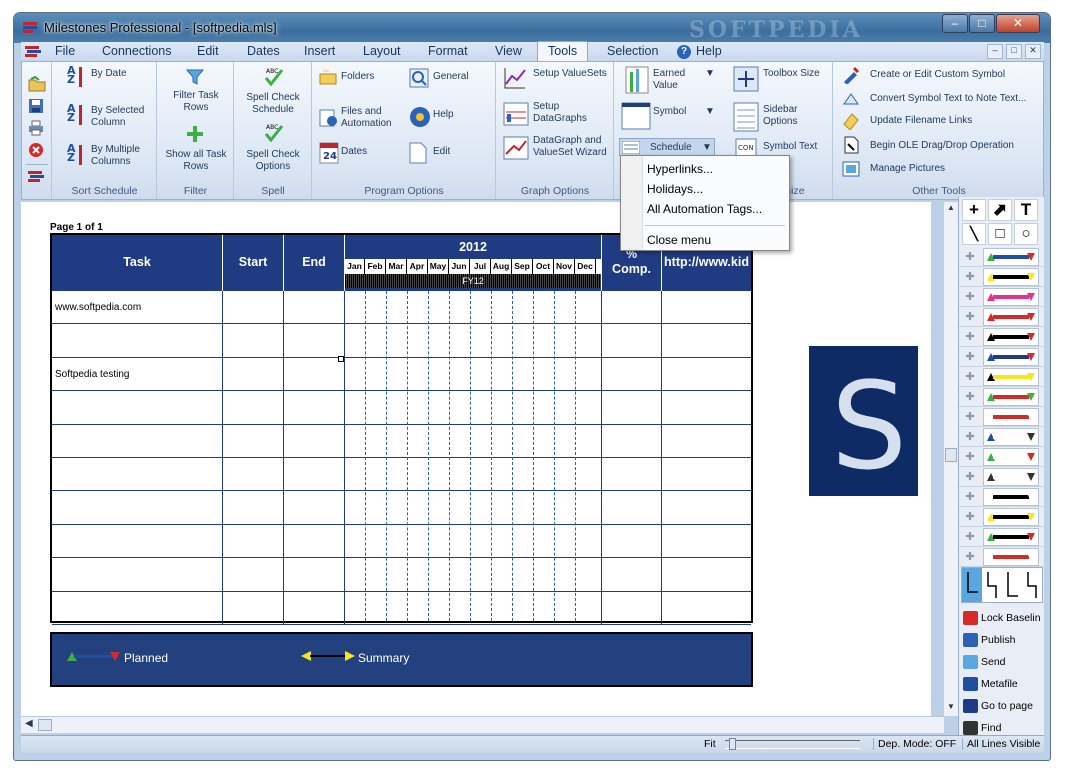  What do you see at coordinates (792, 744) in the screenshot?
I see `zoom-slider` at bounding box center [792, 744].